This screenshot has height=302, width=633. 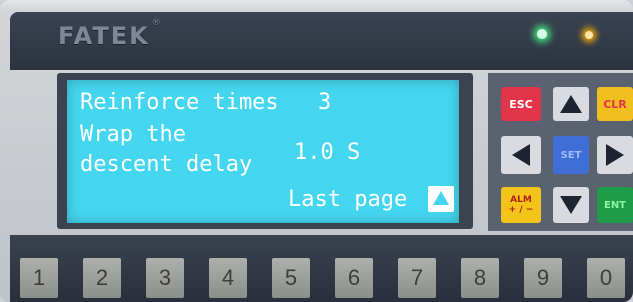 What do you see at coordinates (480, 278) in the screenshot?
I see `number-key-8: 8` at bounding box center [480, 278].